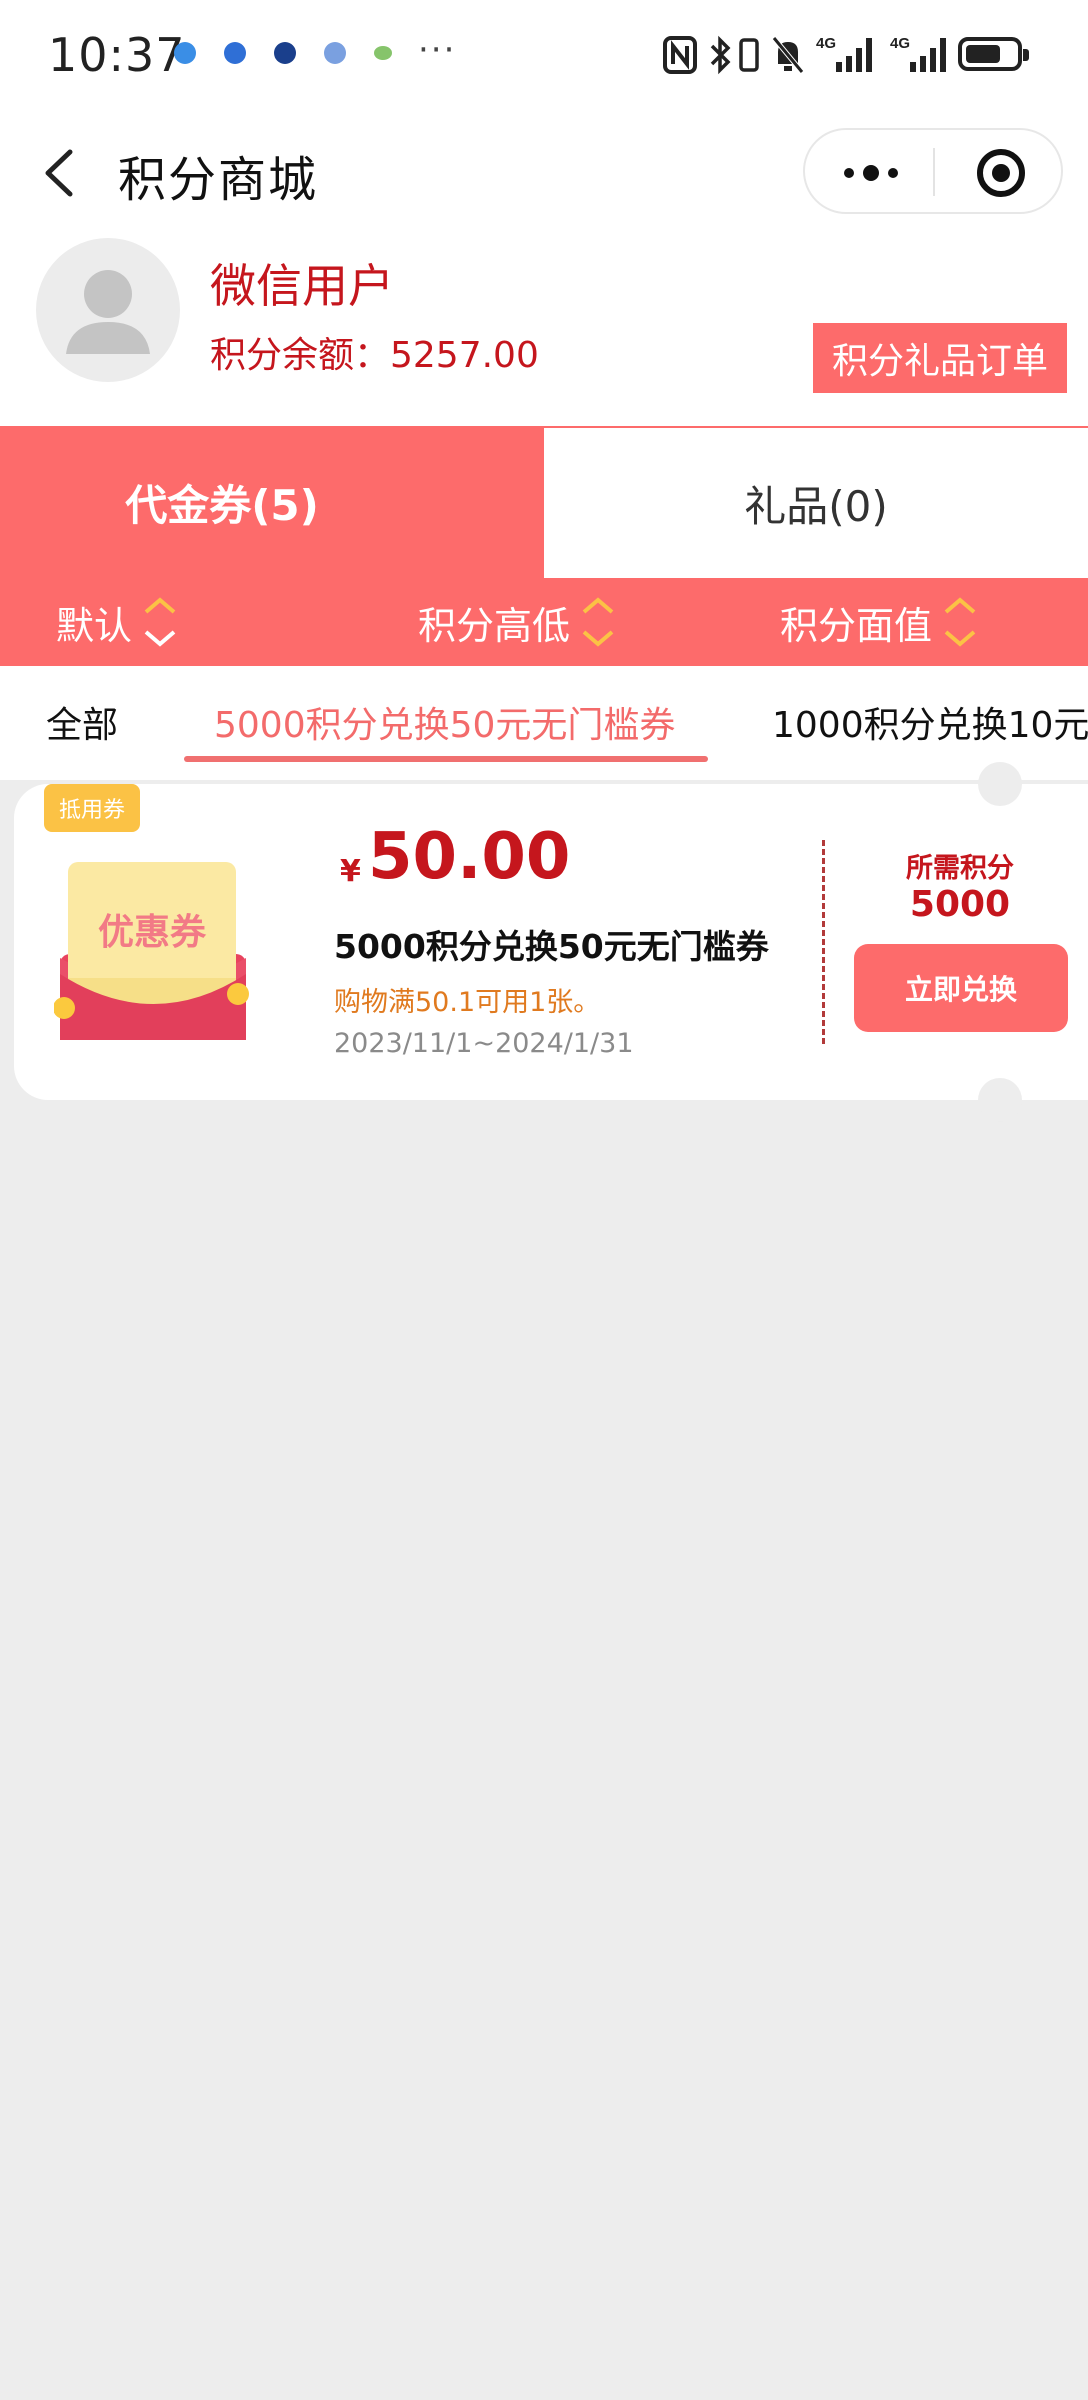 Image resolution: width=1088 pixels, height=2400 pixels. What do you see at coordinates (823, 942) in the screenshot?
I see `coupon-divider` at bounding box center [823, 942].